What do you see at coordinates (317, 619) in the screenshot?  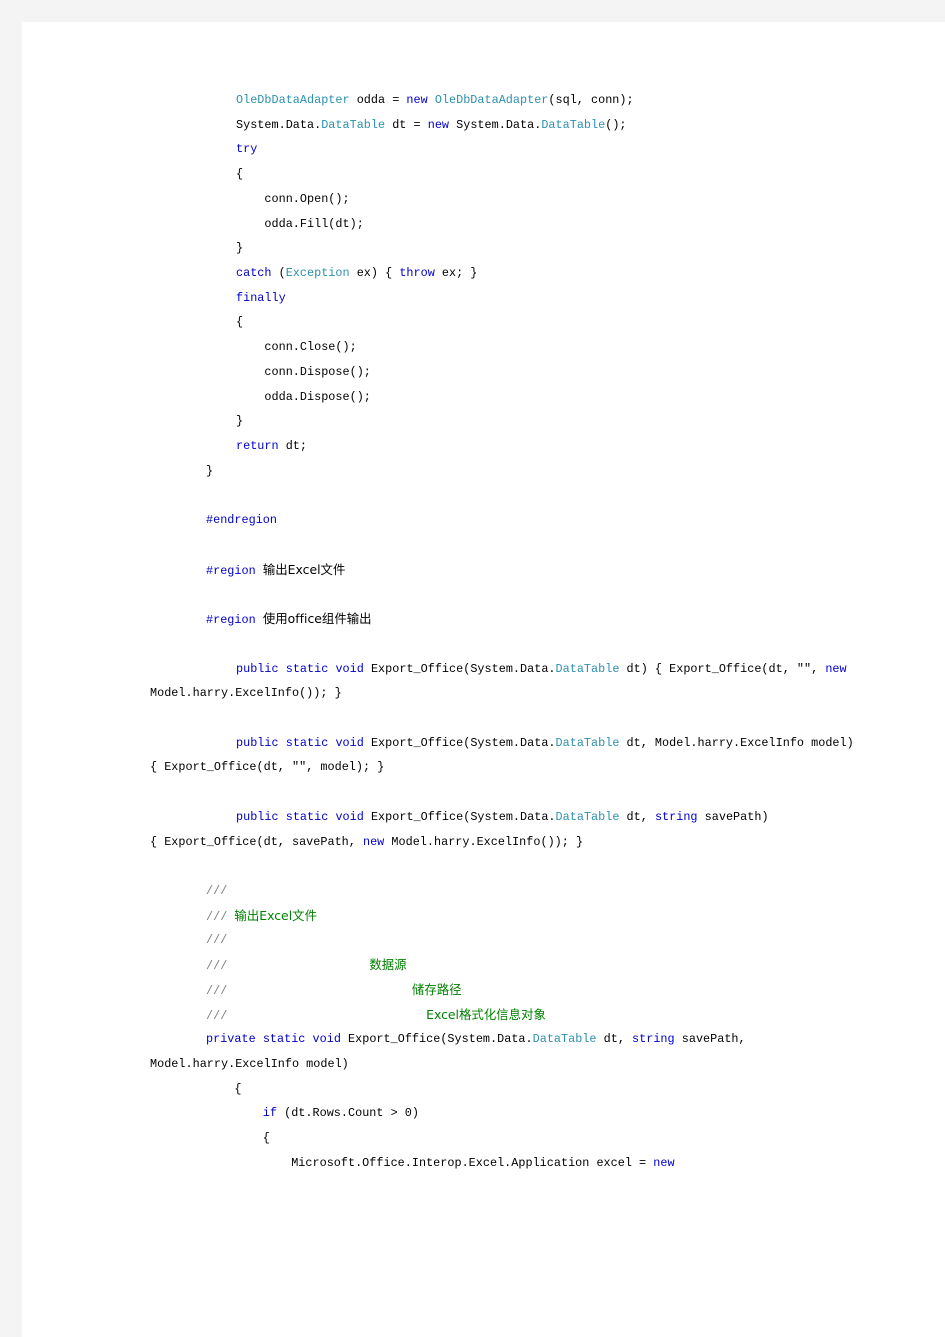 I see `code-token-plain: 使用office组件输出` at bounding box center [317, 619].